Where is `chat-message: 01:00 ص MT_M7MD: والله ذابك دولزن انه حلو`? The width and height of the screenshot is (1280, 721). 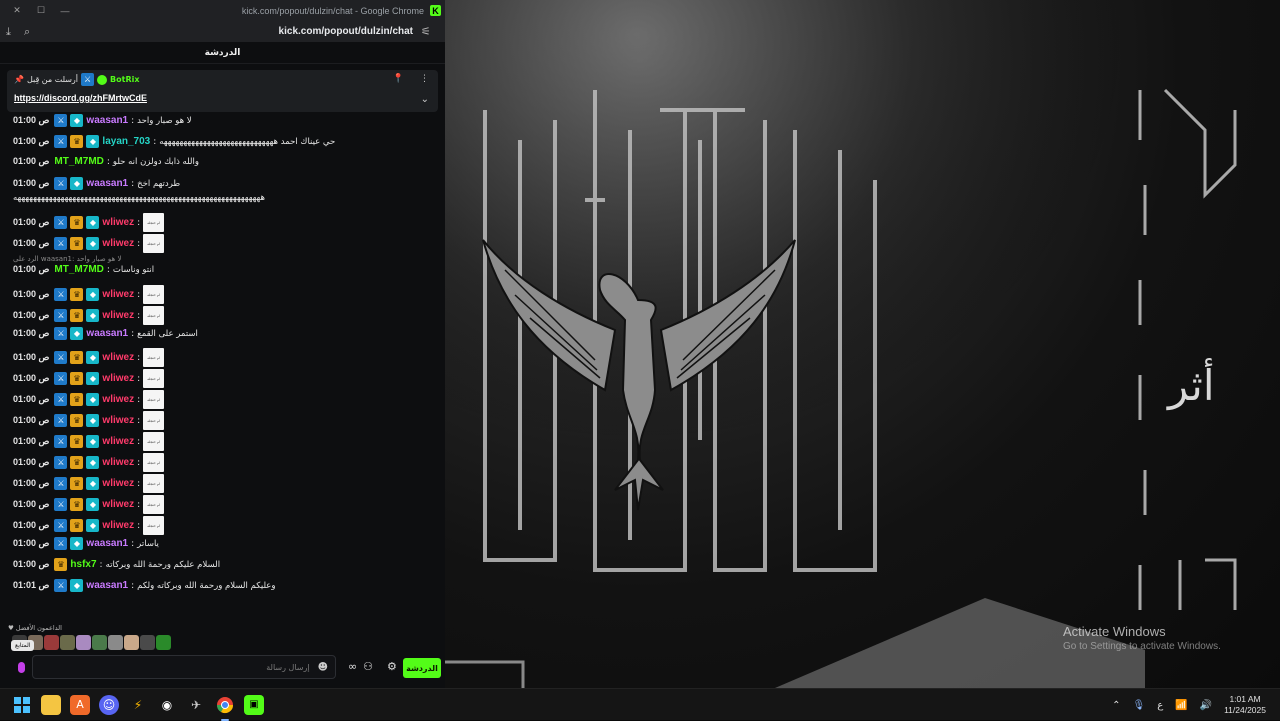
chat-message: 01:00 ص MT_M7MD: والله ذابك دولزن انه حلو is located at coordinates (106, 161).